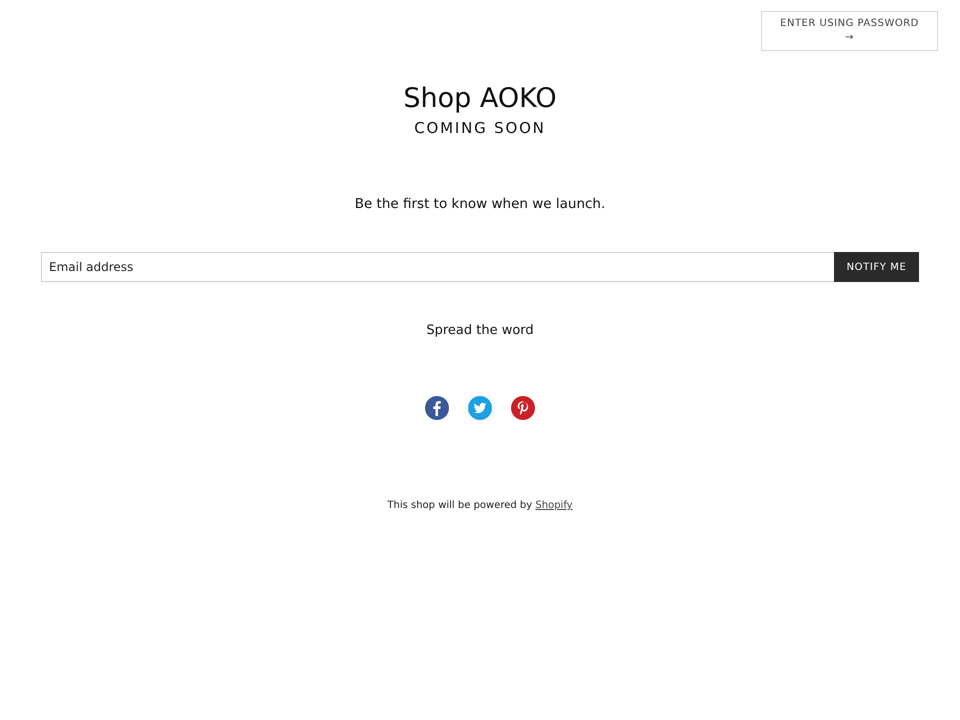  I want to click on shop-title: Shop AOKO, so click(480, 99).